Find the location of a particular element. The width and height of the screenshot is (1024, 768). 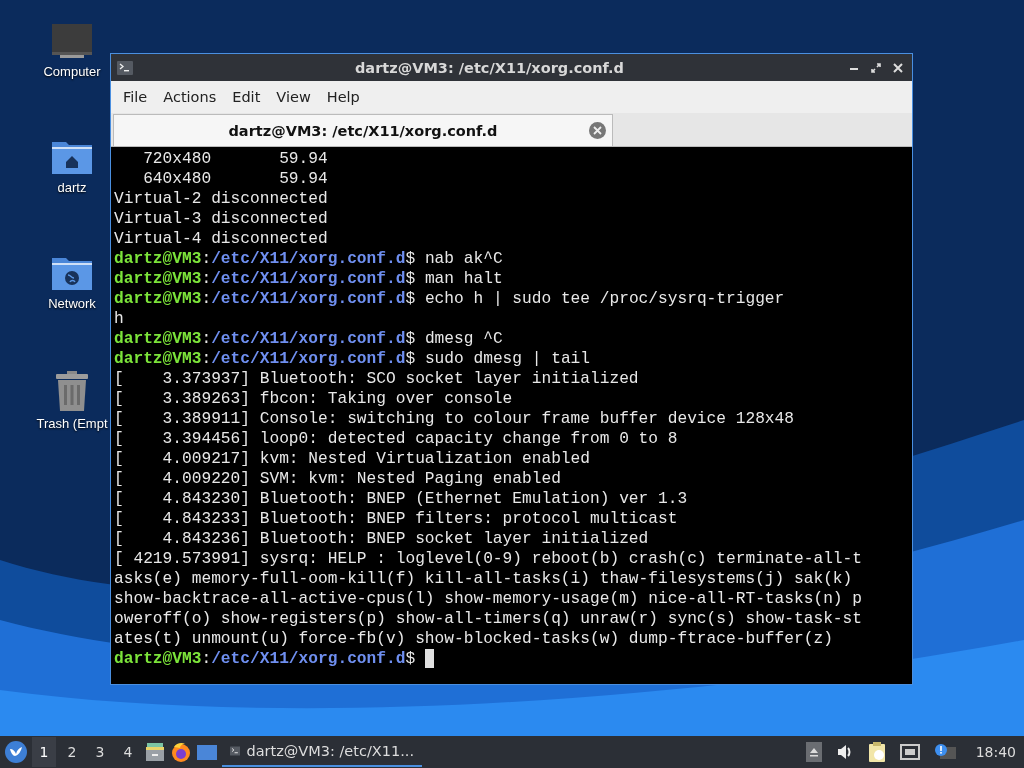

workspace-button: 2 is located at coordinates (72, 752).